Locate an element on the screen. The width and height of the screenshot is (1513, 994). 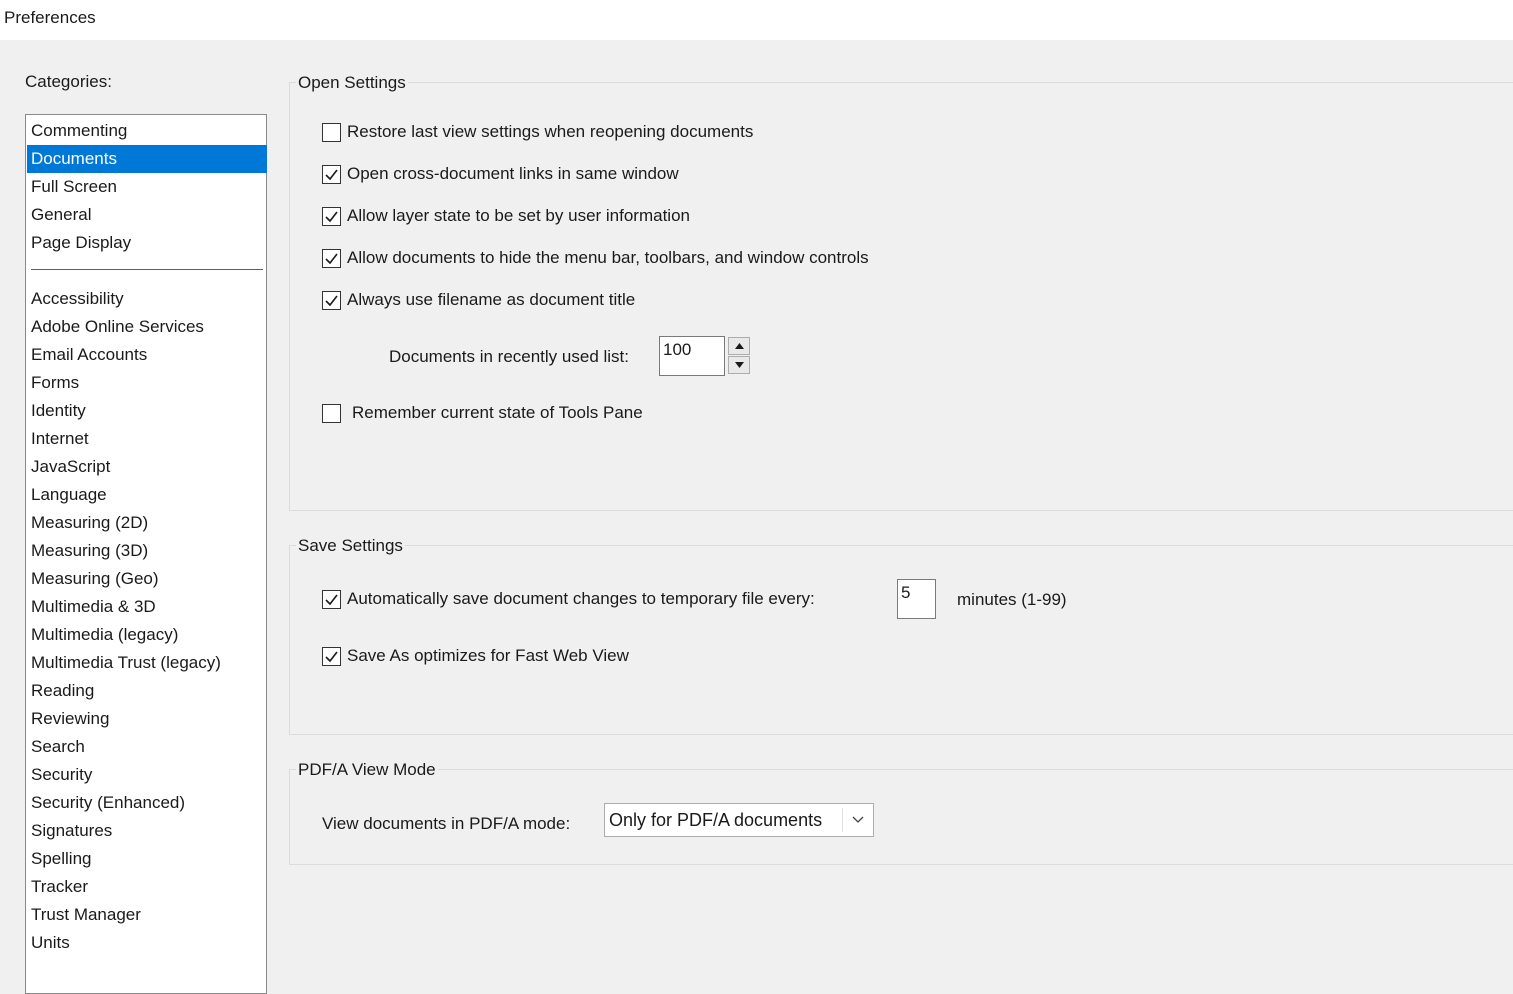
category-multimedia-legacy: Multimedia (legacy) is located at coordinates (147, 635).